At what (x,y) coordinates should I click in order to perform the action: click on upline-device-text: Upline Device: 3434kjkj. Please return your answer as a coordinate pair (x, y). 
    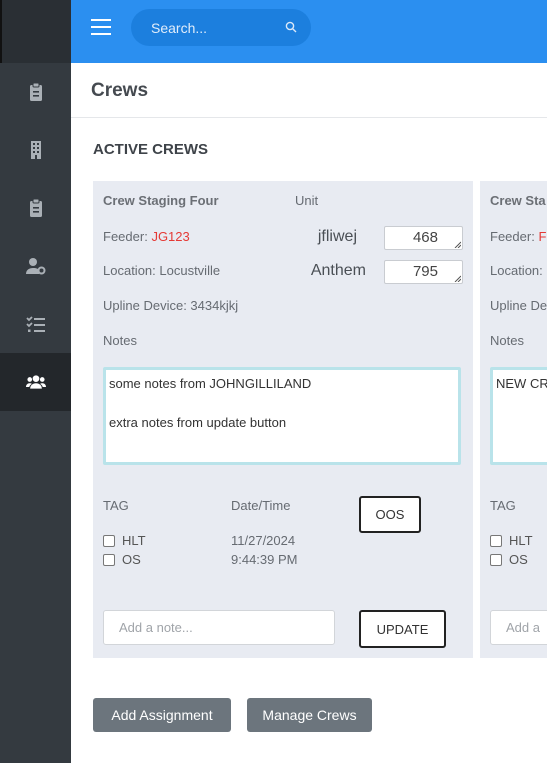
    Looking at the image, I should click on (171, 305).